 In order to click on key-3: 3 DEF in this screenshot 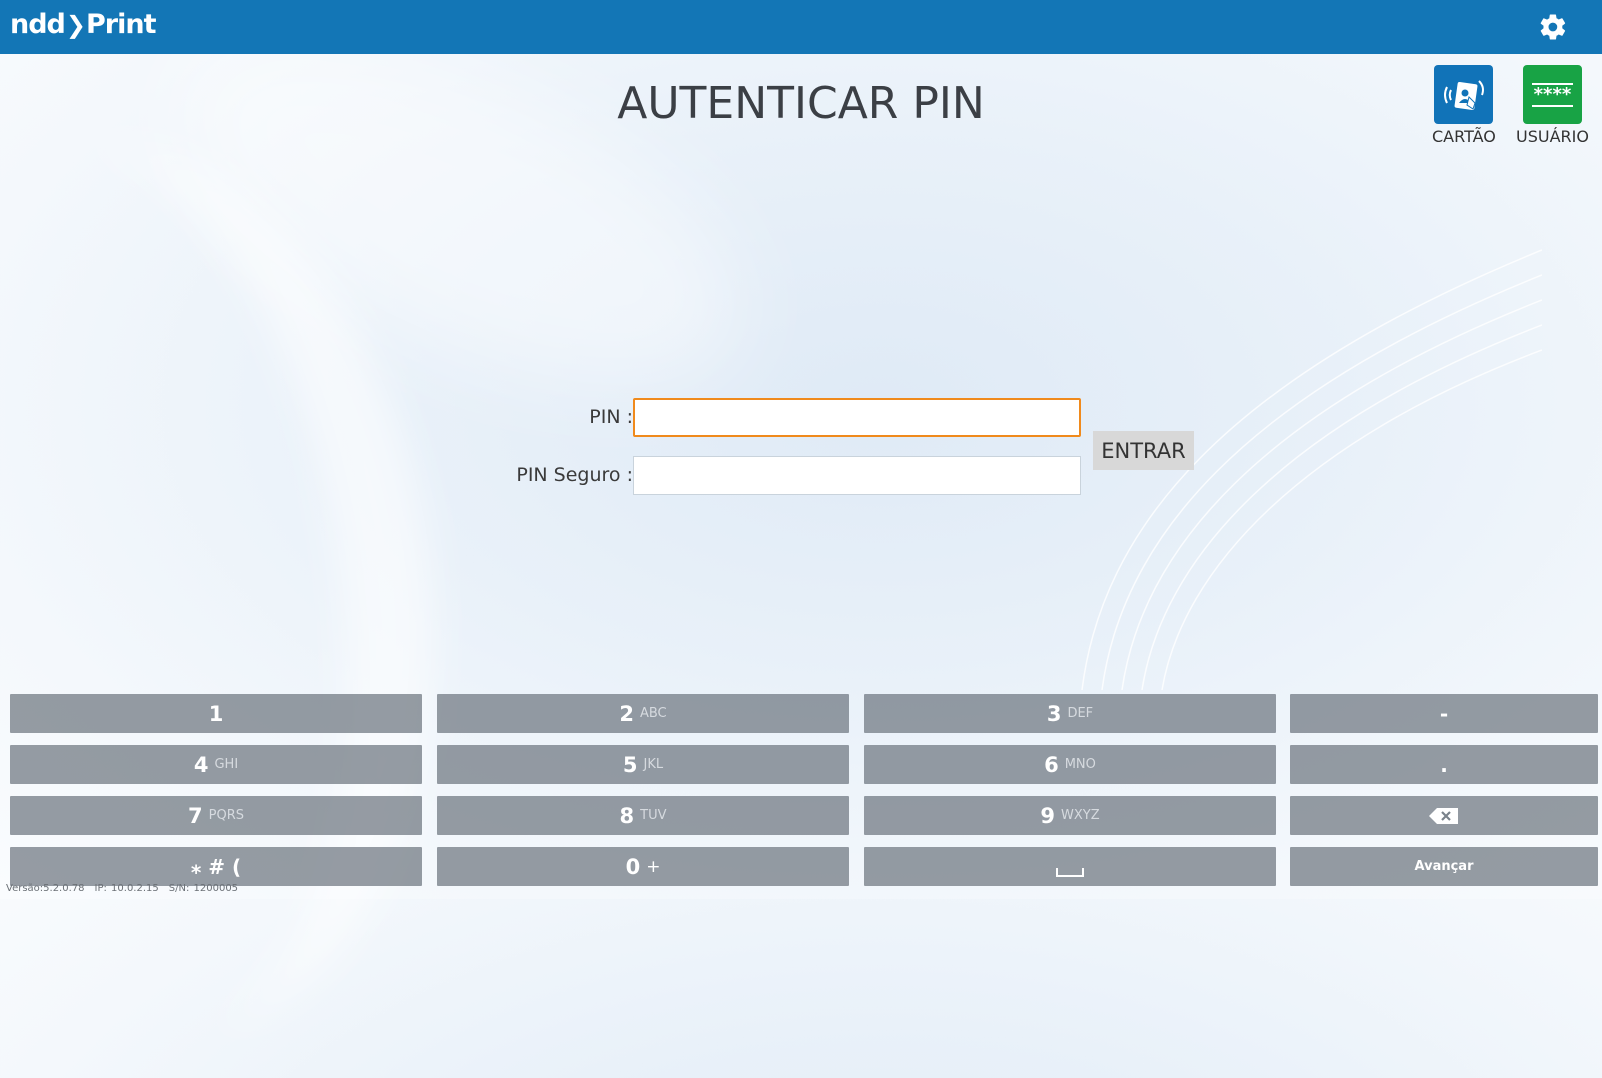, I will do `click(1070, 713)`.